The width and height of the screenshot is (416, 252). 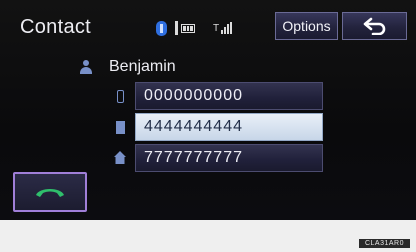 I want to click on number-row-home: 7777777777, so click(x=218, y=158).